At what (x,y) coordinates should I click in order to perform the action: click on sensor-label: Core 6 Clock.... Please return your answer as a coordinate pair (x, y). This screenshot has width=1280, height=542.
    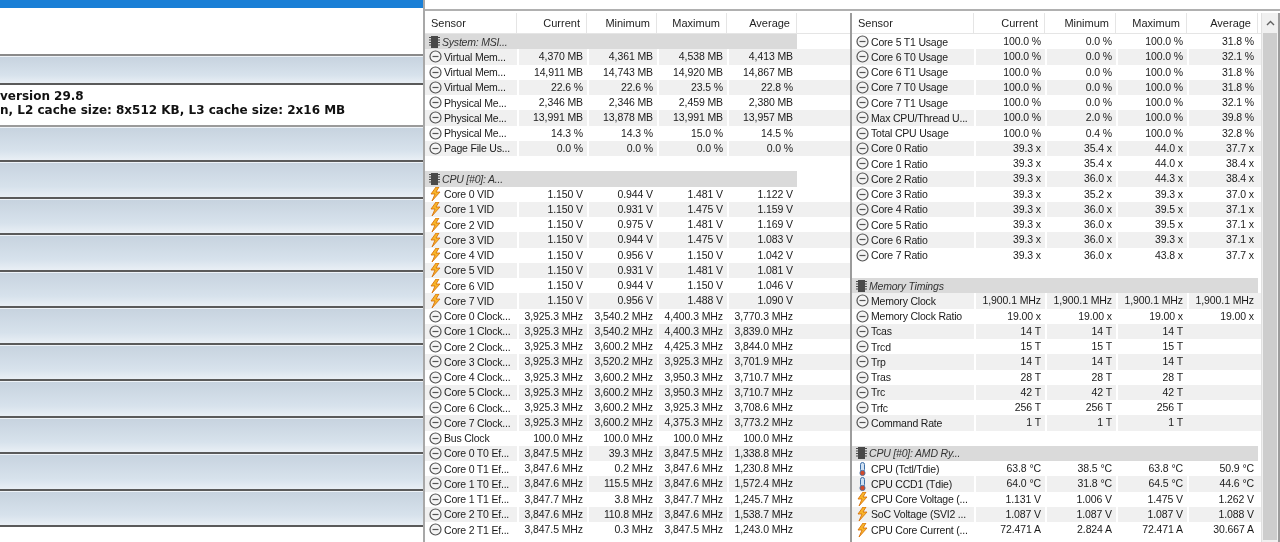
    Looking at the image, I should click on (477, 407).